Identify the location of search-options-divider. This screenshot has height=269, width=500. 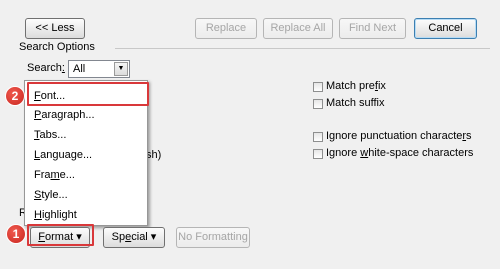
(302, 48).